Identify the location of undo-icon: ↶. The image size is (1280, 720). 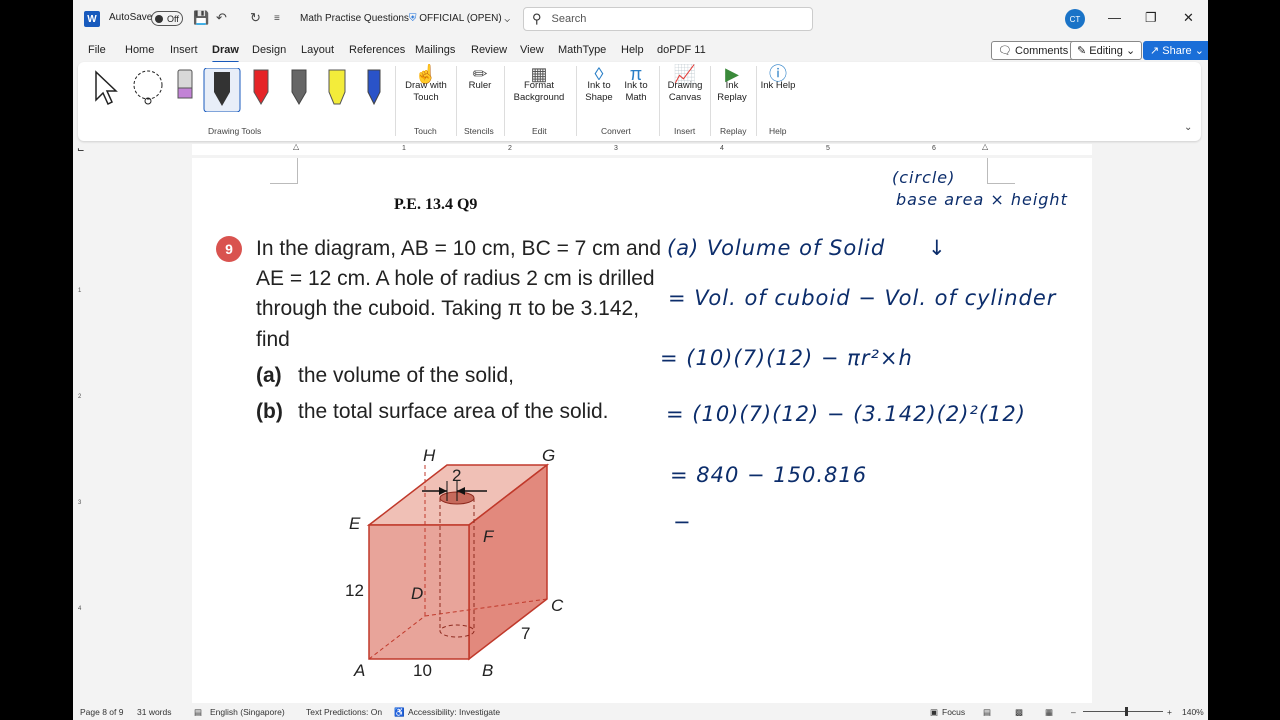
(221, 18).